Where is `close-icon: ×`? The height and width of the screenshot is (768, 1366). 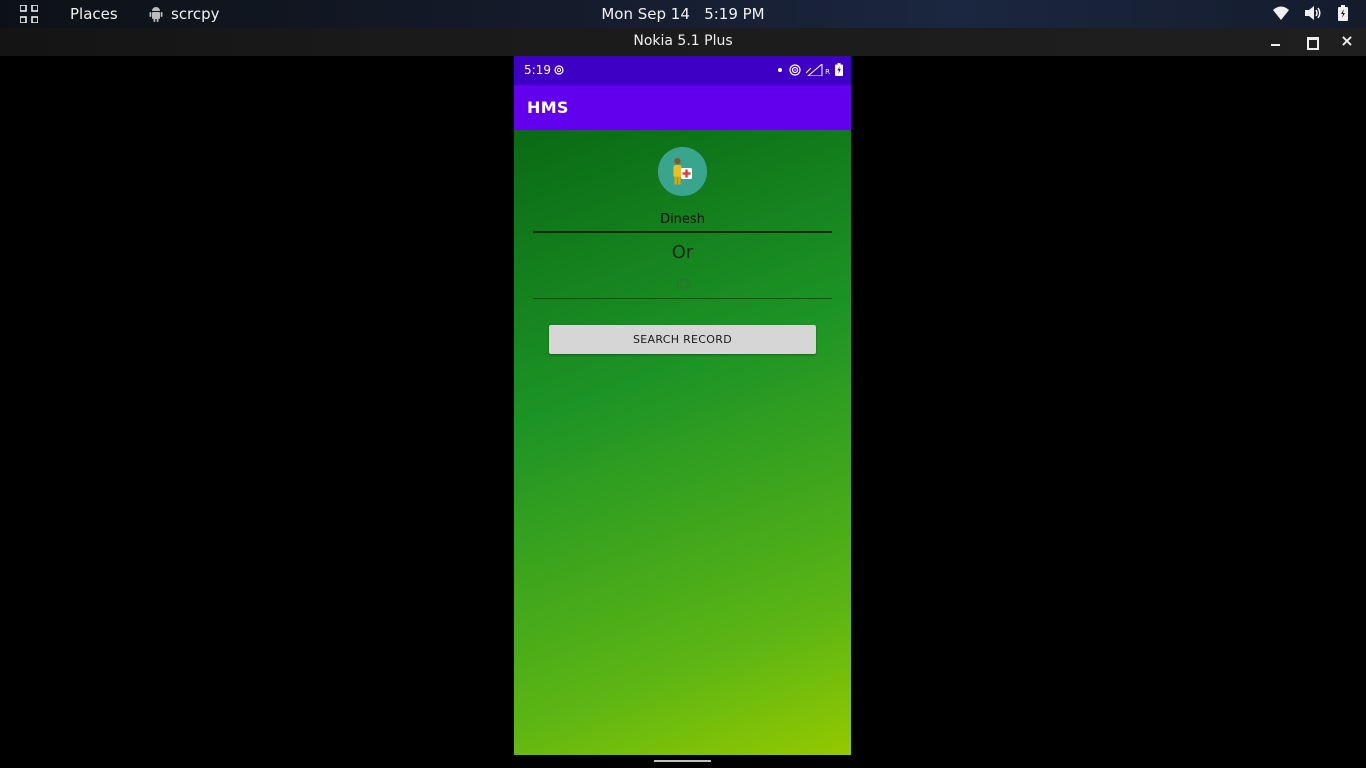 close-icon: × is located at coordinates (1347, 41).